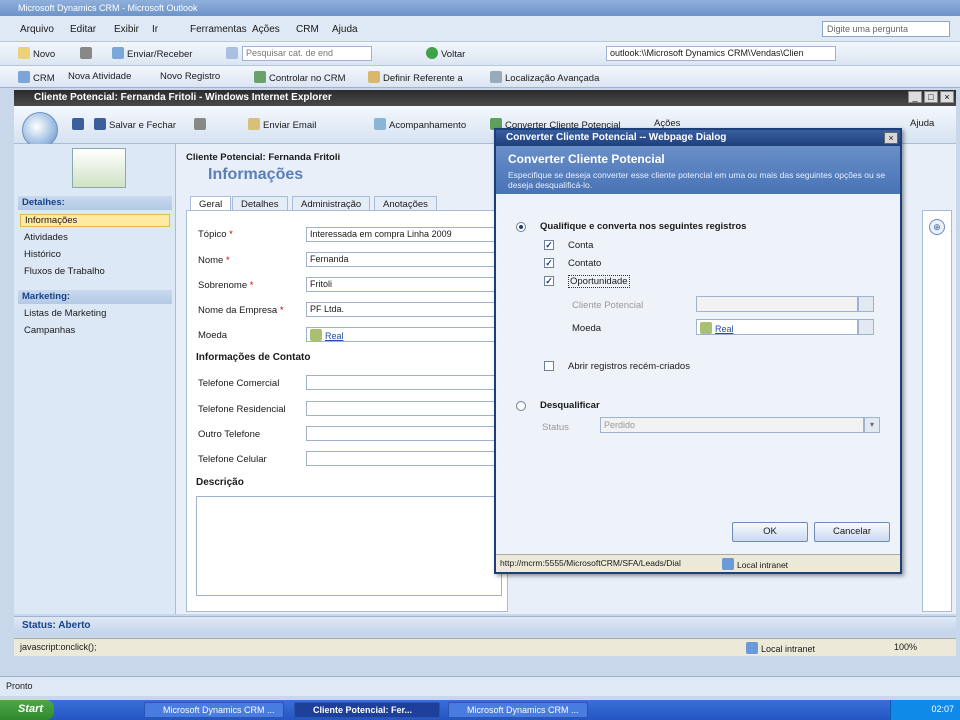 Image resolution: width=960 pixels, height=720 pixels. Describe the element at coordinates (345, 29) in the screenshot. I see `menu-ajuda: Ajuda` at that location.